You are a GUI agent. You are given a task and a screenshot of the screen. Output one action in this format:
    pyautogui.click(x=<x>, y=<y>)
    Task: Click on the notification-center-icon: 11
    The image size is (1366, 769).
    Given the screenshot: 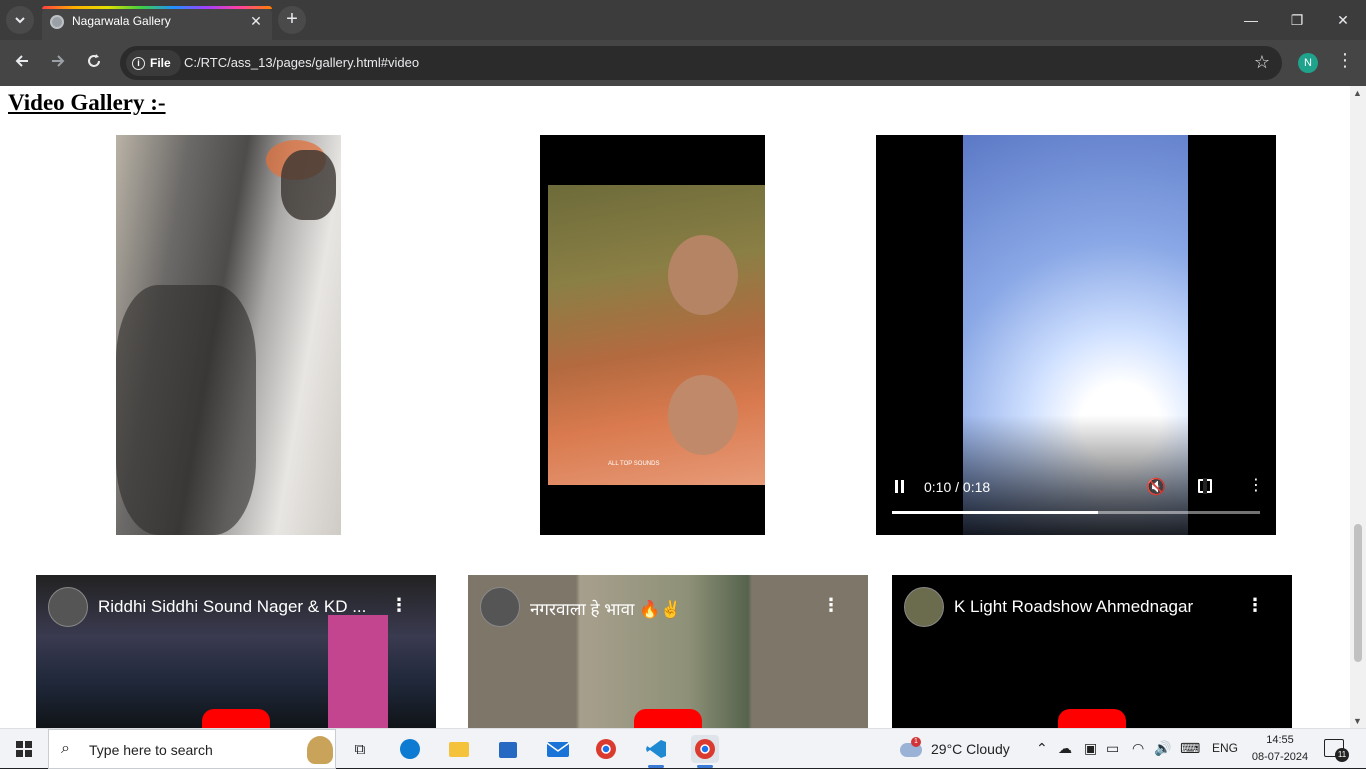 What is the action you would take?
    pyautogui.click(x=1336, y=750)
    